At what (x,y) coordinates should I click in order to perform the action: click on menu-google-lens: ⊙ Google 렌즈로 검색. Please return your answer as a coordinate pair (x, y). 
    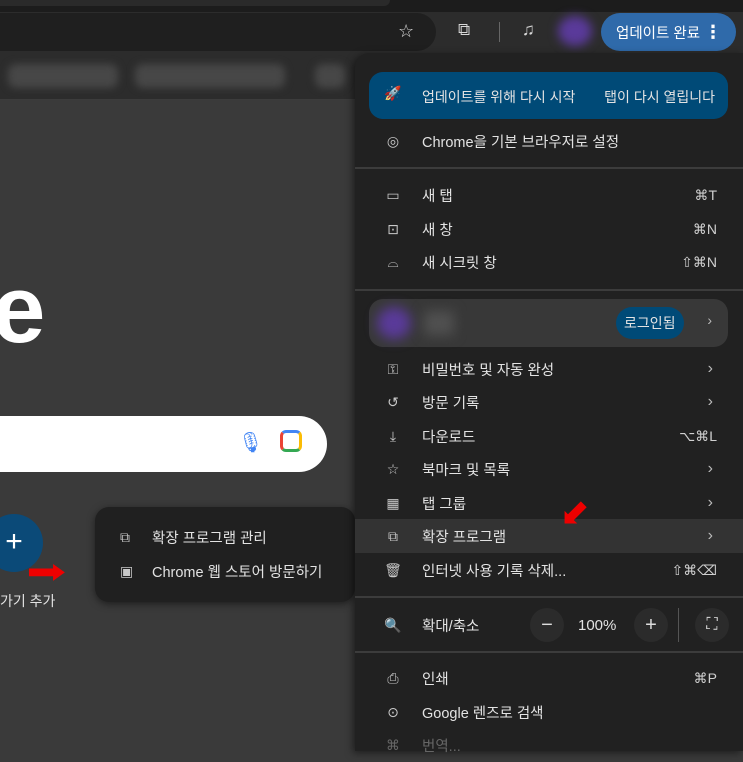
    Looking at the image, I should click on (549, 712).